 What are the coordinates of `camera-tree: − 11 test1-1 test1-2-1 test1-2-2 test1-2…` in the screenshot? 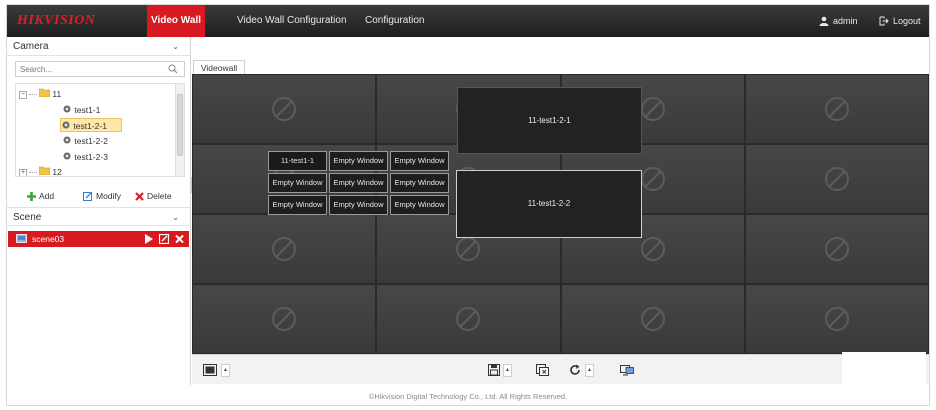 It's located at (100, 130).